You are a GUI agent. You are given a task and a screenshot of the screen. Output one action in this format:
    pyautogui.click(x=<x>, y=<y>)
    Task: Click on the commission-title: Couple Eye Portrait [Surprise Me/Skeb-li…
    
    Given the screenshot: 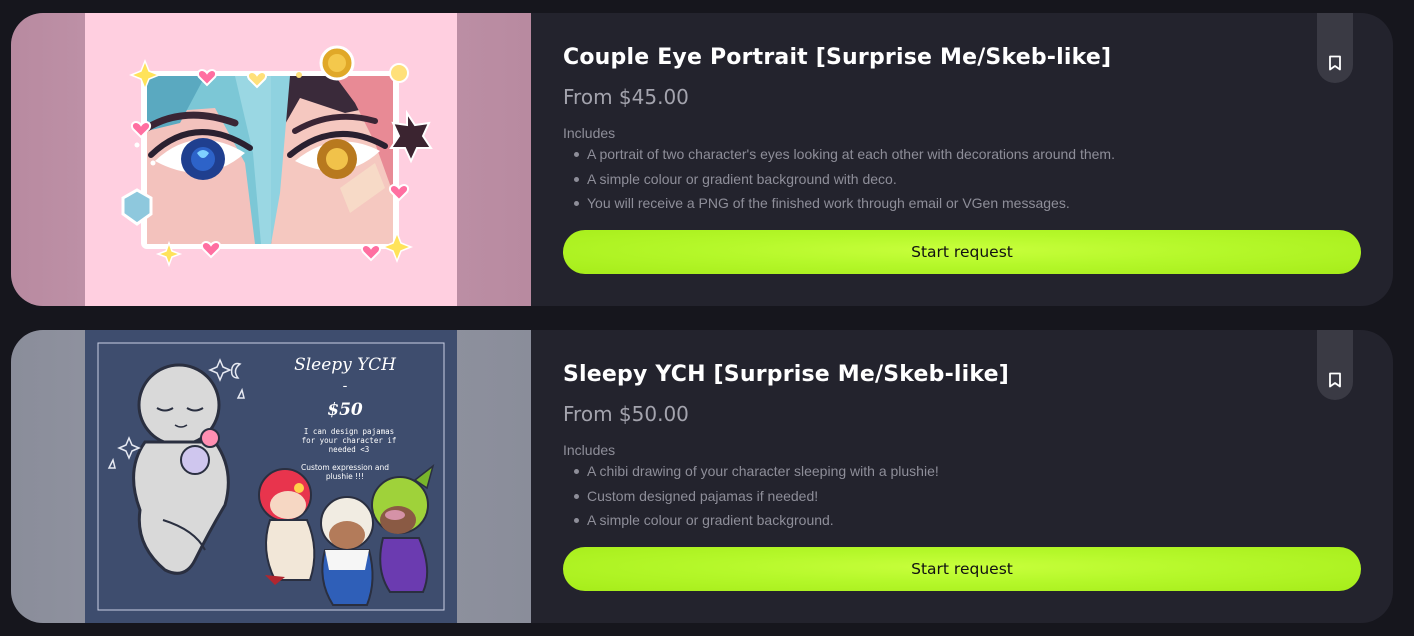 What is the action you would take?
    pyautogui.click(x=837, y=57)
    